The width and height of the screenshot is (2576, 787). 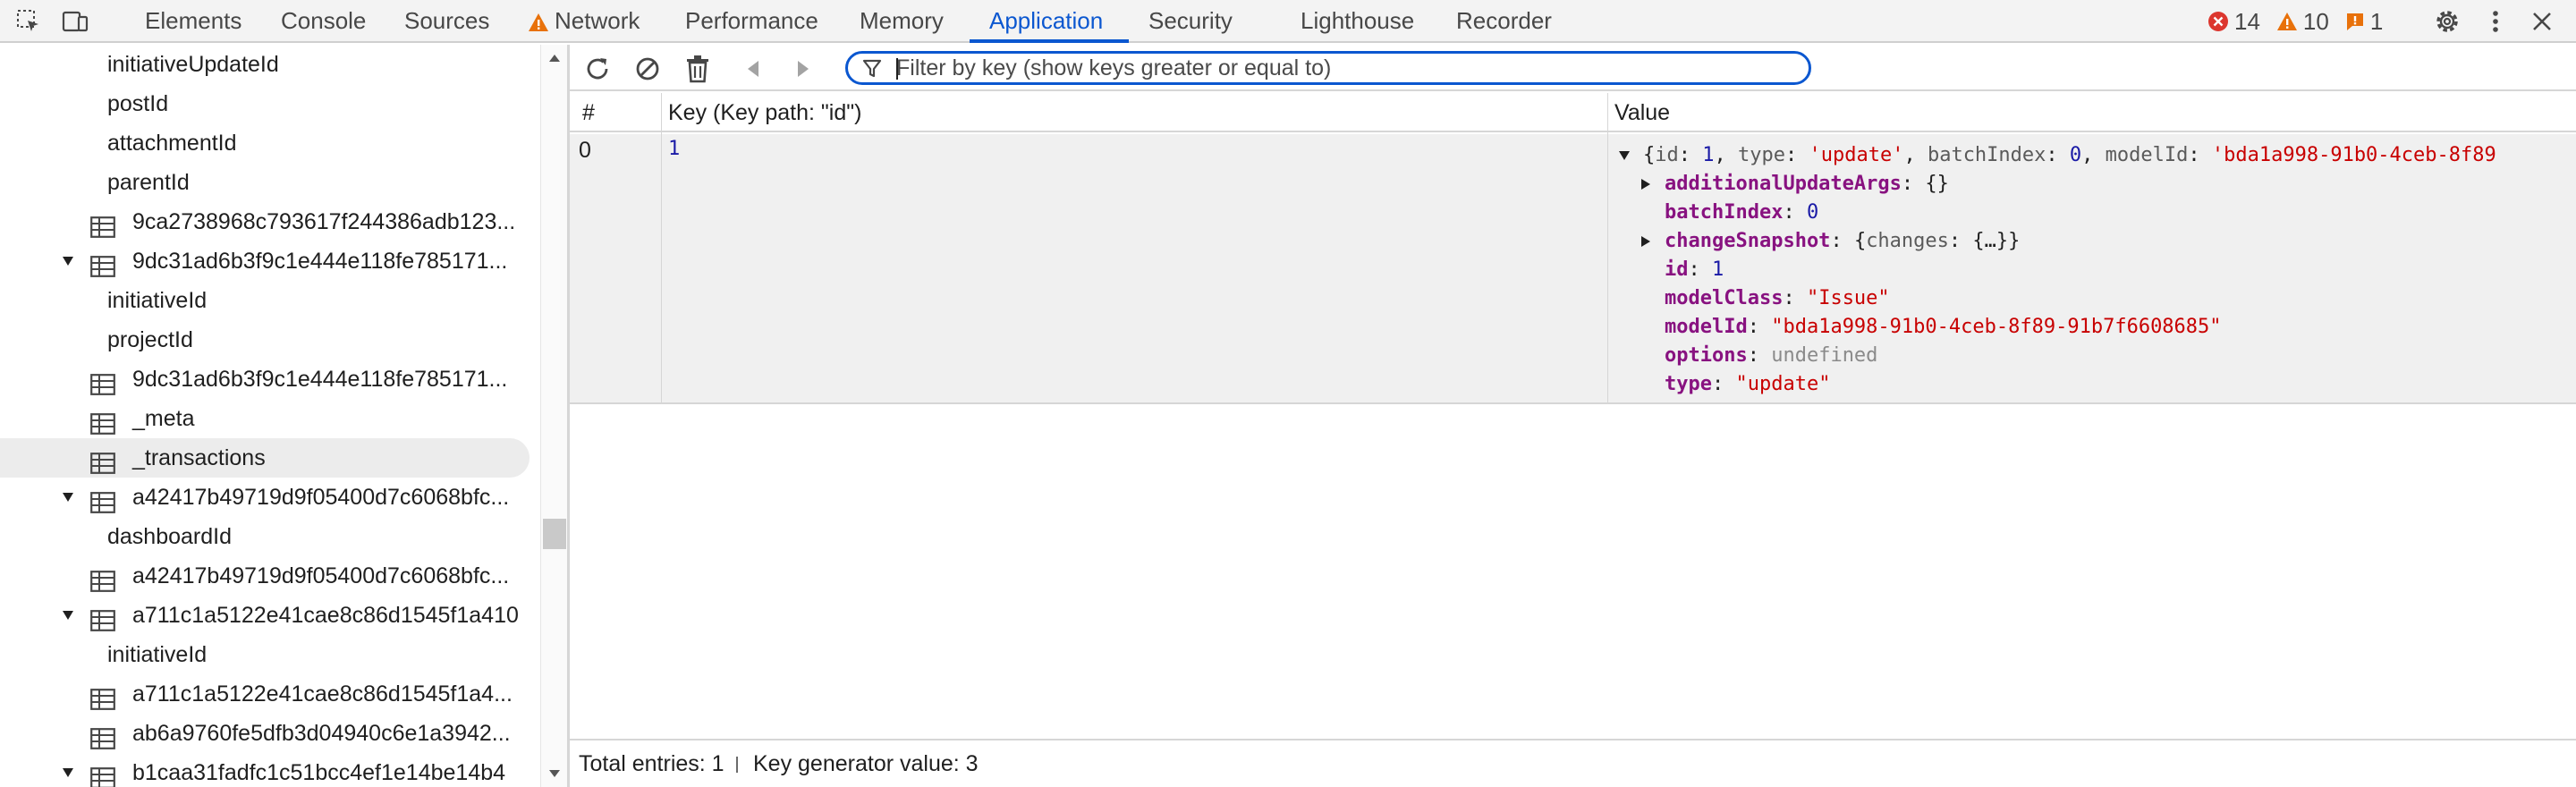 What do you see at coordinates (270, 103) in the screenshot?
I see `tree-item-index: postId` at bounding box center [270, 103].